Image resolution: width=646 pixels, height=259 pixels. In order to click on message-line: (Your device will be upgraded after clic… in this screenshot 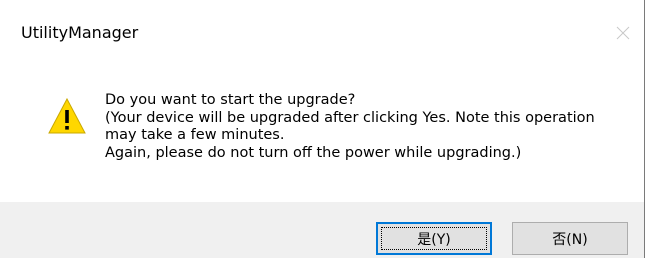, I will do `click(350, 117)`.